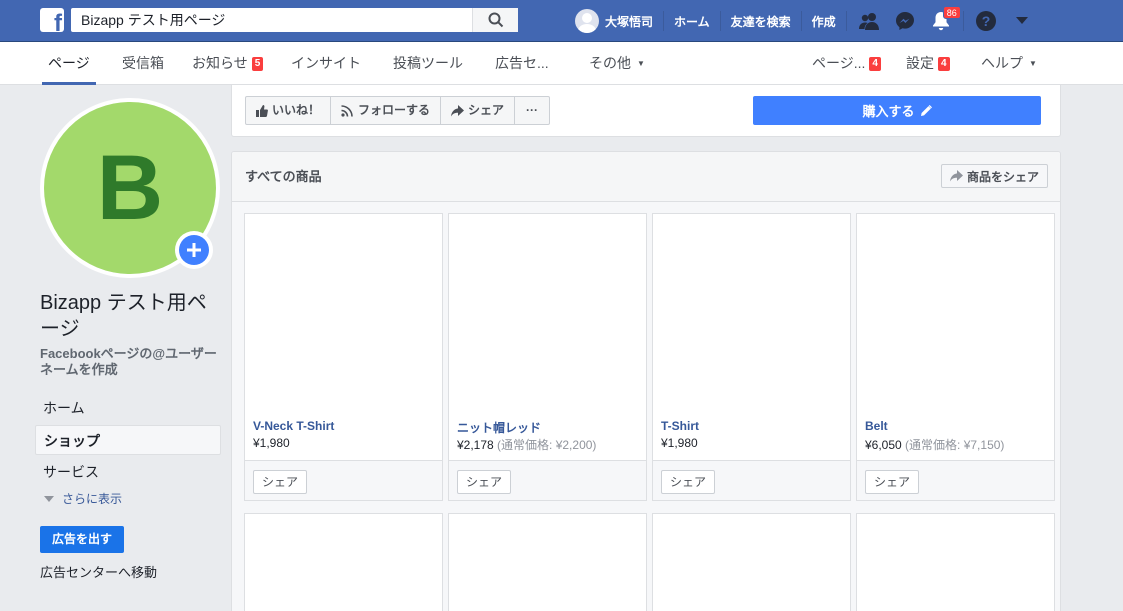 The width and height of the screenshot is (1123, 611). I want to click on show-more-link: さらに表示, so click(83, 498).